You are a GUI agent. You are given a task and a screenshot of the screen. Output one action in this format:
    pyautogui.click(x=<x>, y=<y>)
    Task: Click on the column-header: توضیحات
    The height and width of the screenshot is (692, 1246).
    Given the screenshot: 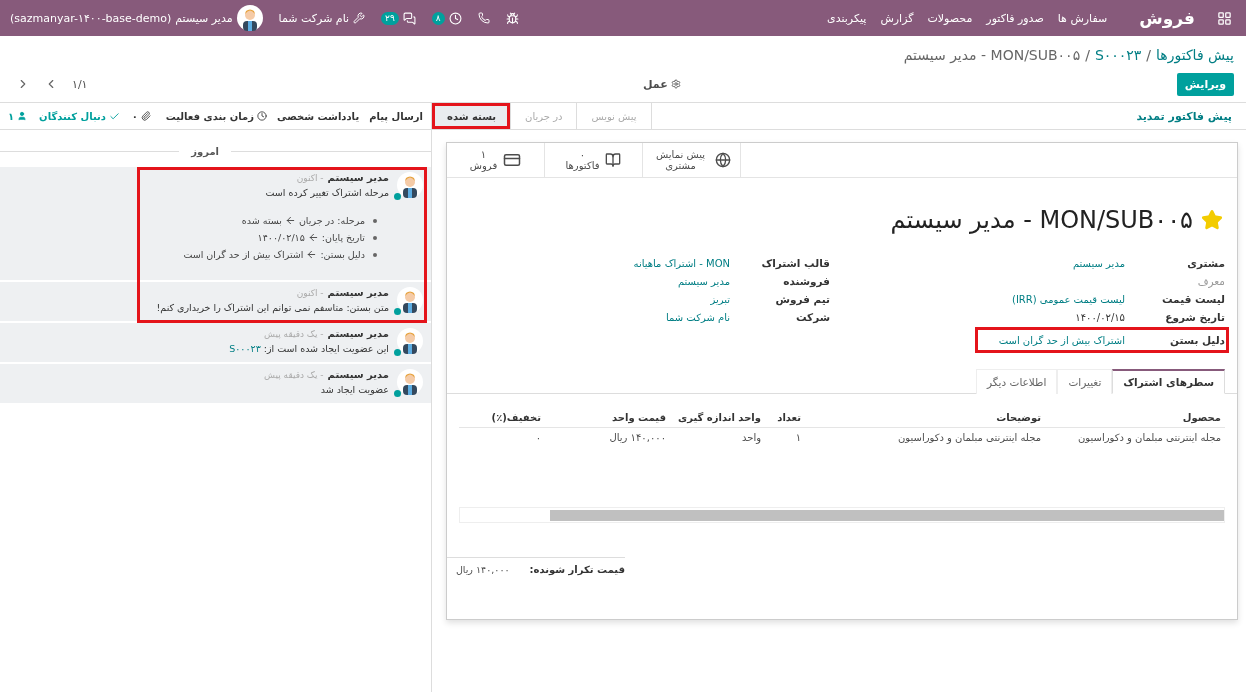 What is the action you would take?
    pyautogui.click(x=925, y=418)
    